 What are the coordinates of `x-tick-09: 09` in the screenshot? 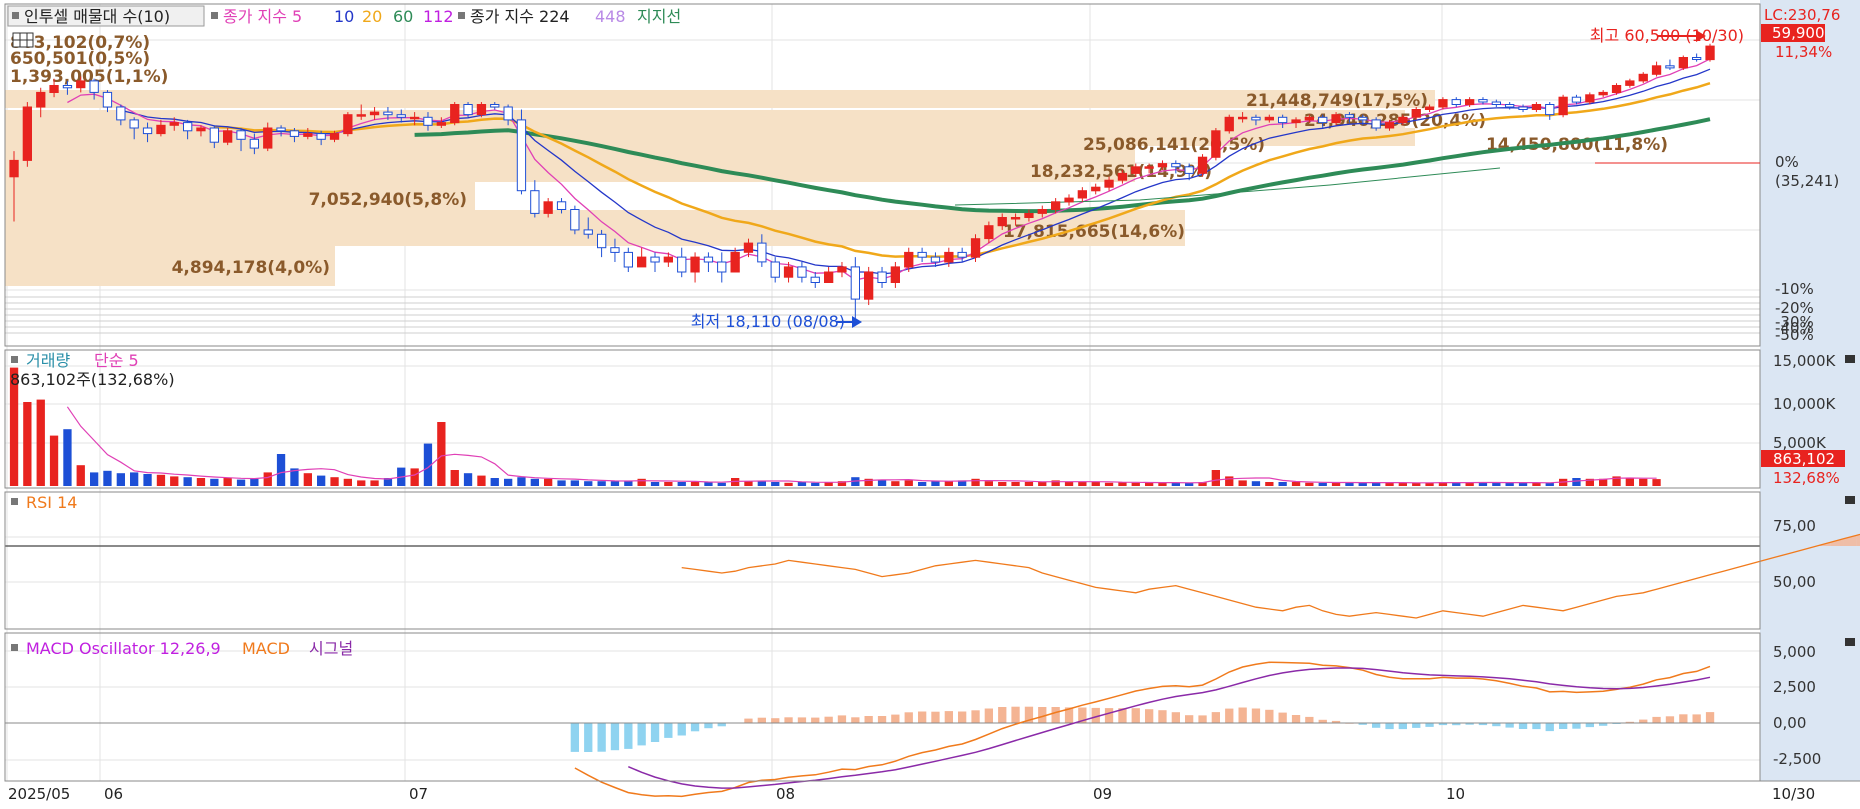 It's located at (1102, 794).